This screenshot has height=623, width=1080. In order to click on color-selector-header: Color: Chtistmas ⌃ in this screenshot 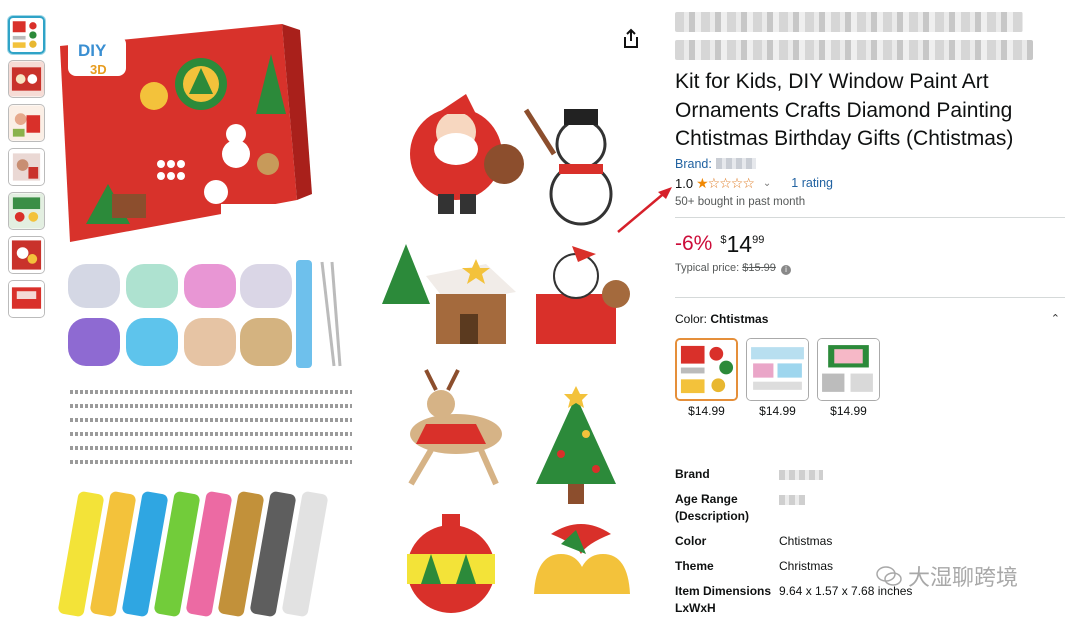, I will do `click(867, 319)`.